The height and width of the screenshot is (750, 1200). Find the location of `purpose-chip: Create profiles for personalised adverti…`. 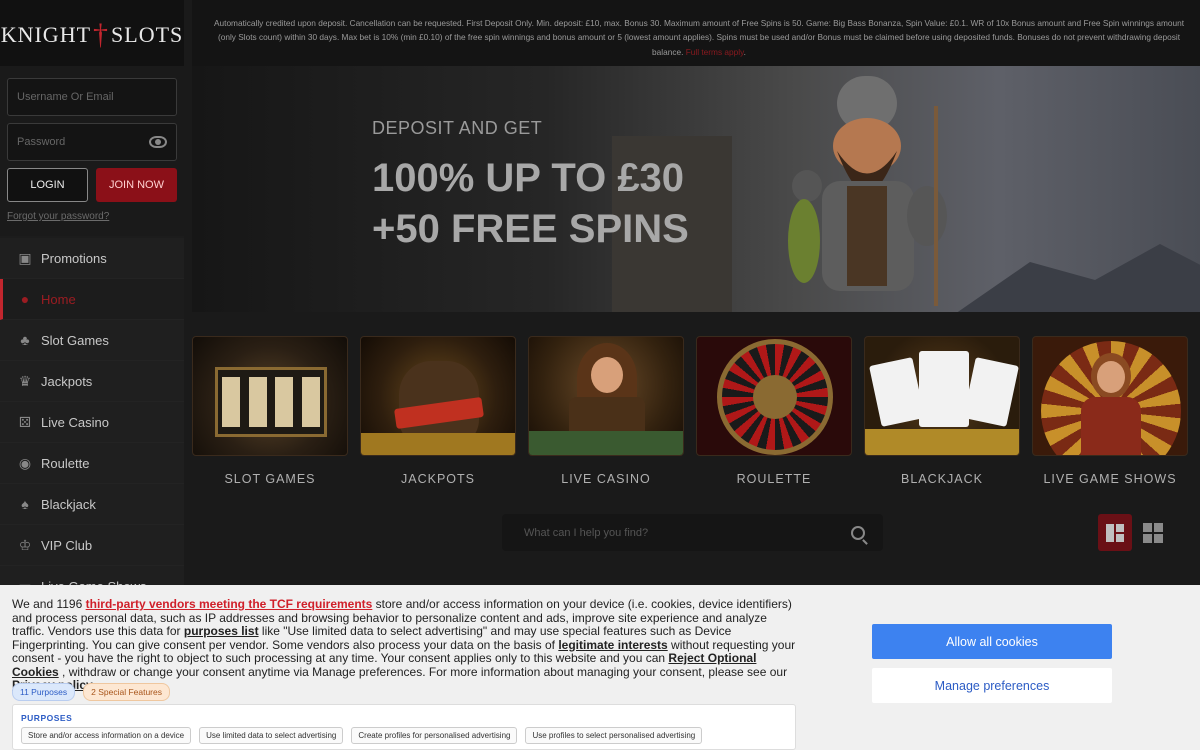

purpose-chip: Create profiles for personalised adverti… is located at coordinates (434, 735).